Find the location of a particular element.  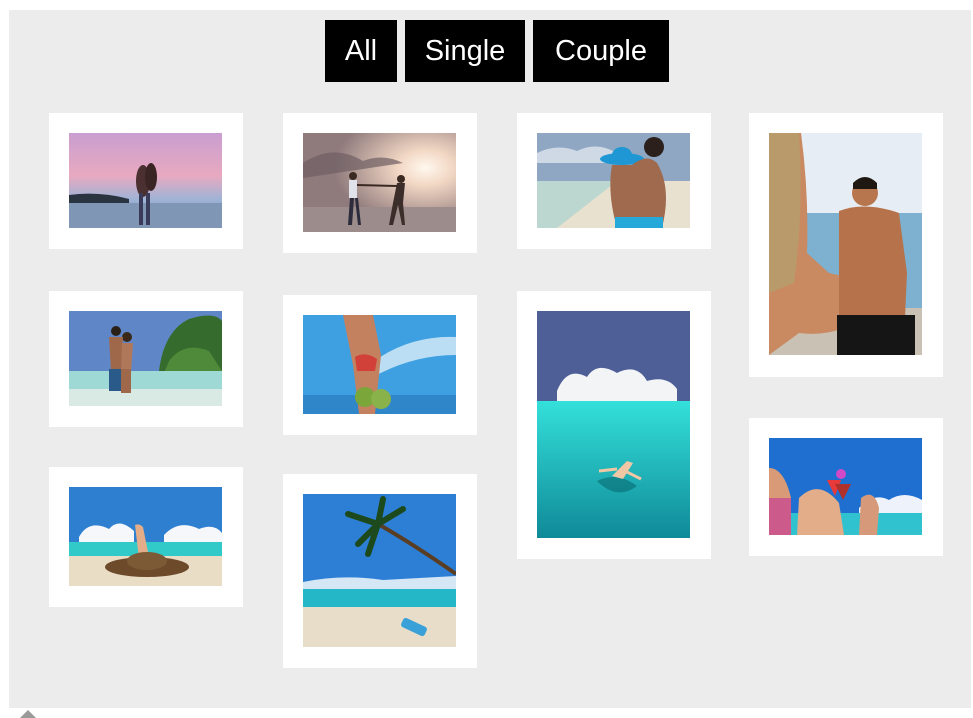

man-reaching-hand-photo is located at coordinates (845, 244).